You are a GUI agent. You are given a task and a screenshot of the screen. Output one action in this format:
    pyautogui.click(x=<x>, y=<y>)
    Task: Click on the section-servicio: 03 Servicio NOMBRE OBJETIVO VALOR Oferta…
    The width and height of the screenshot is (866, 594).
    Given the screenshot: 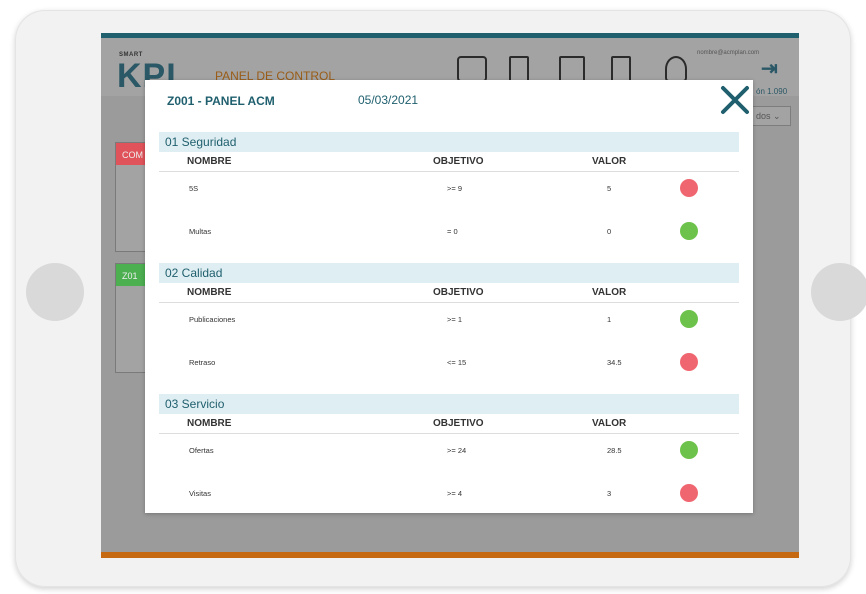 What is the action you would take?
    pyautogui.click(x=449, y=457)
    